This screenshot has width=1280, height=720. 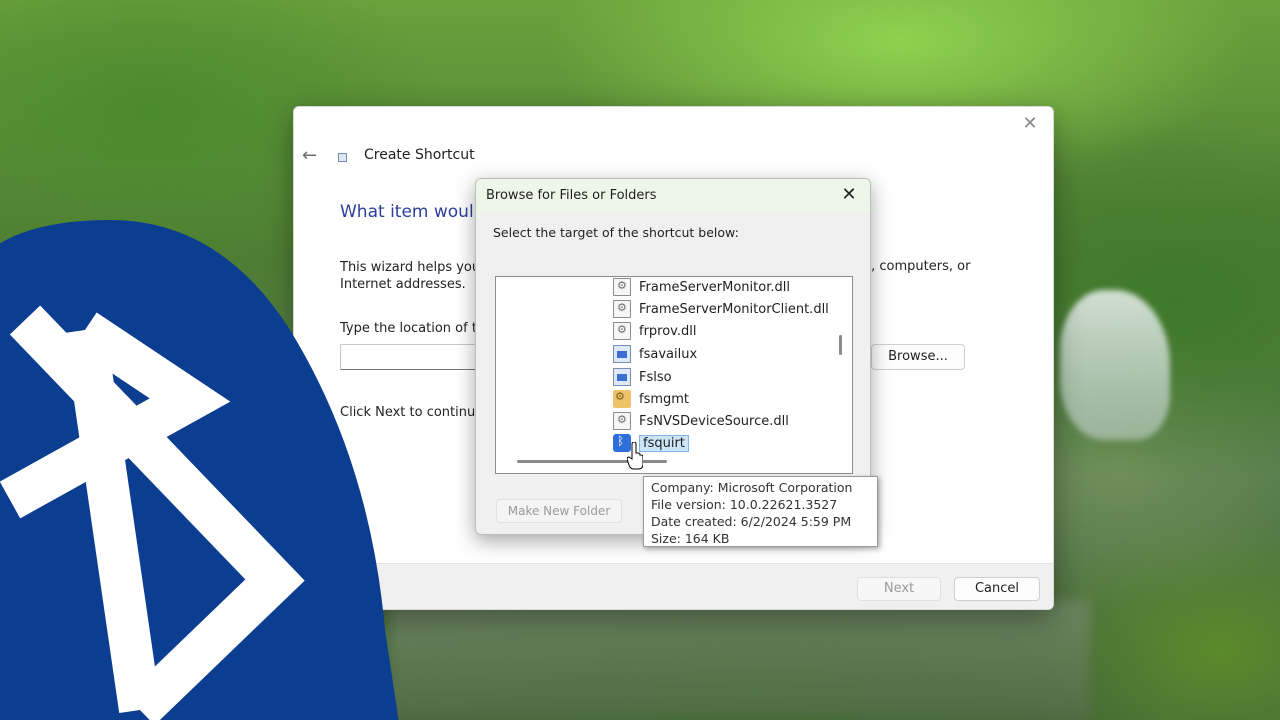 What do you see at coordinates (571, 195) in the screenshot?
I see `browse-dialog-title: Browse for Files or Folders` at bounding box center [571, 195].